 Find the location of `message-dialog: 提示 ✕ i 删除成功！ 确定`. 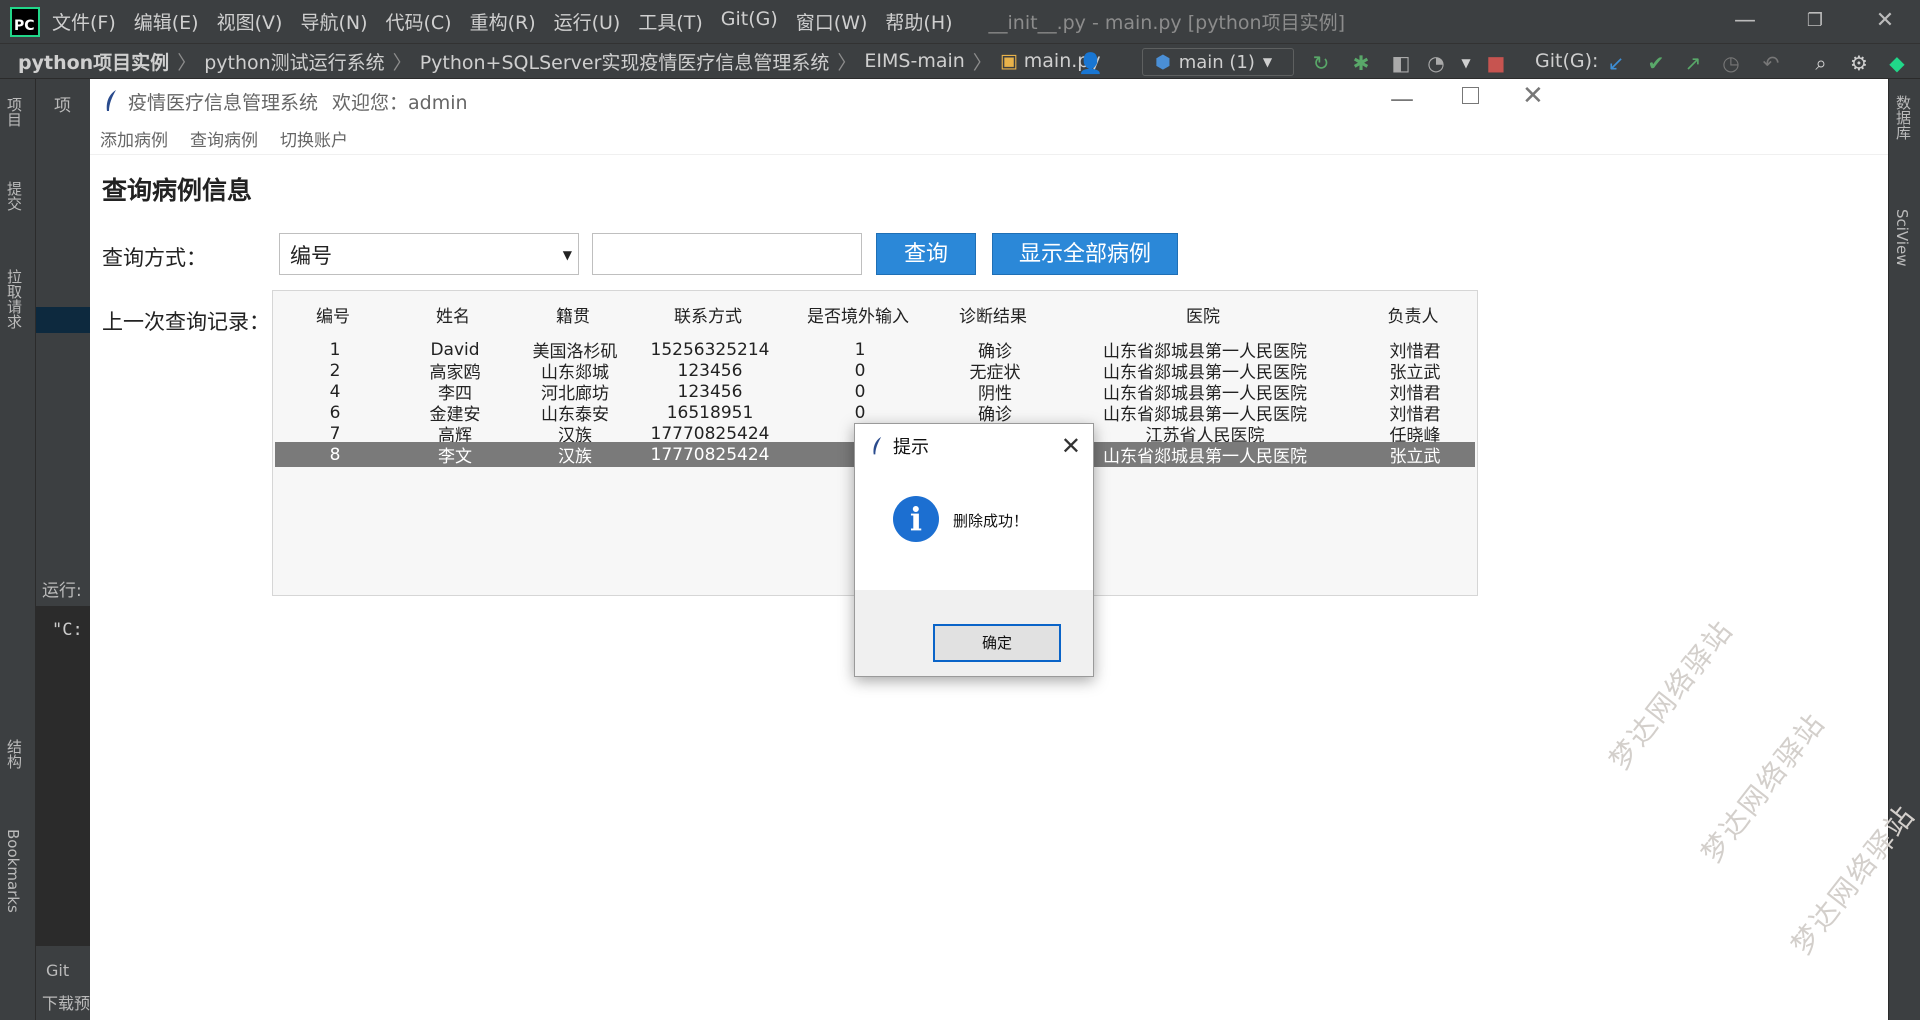

message-dialog: 提示 ✕ i 删除成功！ 确定 is located at coordinates (974, 550).